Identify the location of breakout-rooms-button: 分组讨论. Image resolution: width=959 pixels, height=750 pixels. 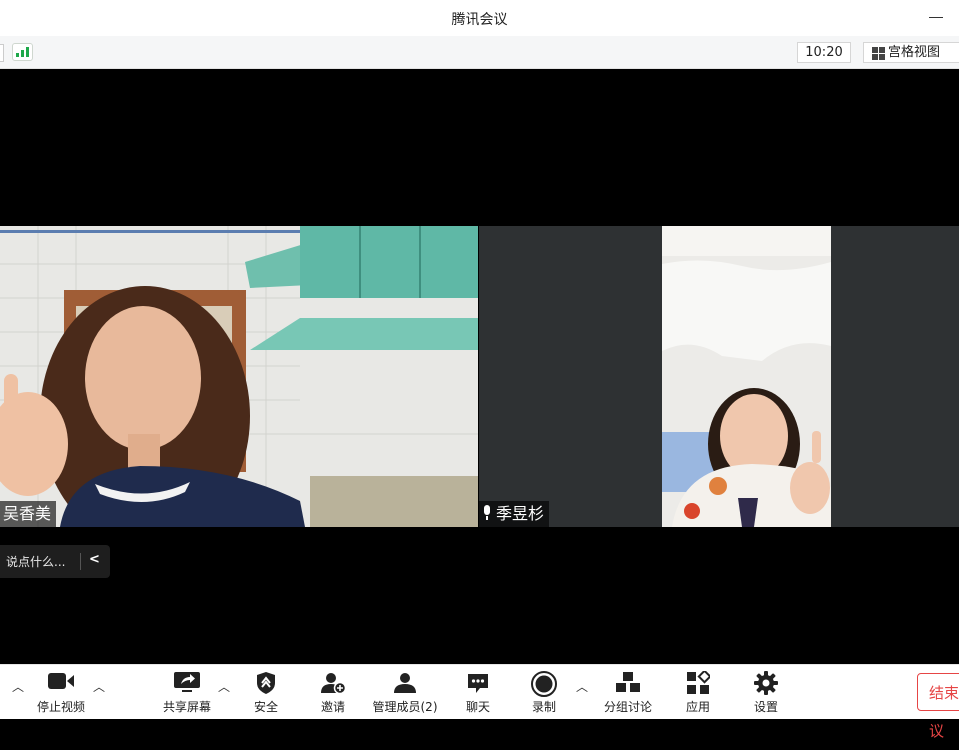
(628, 692).